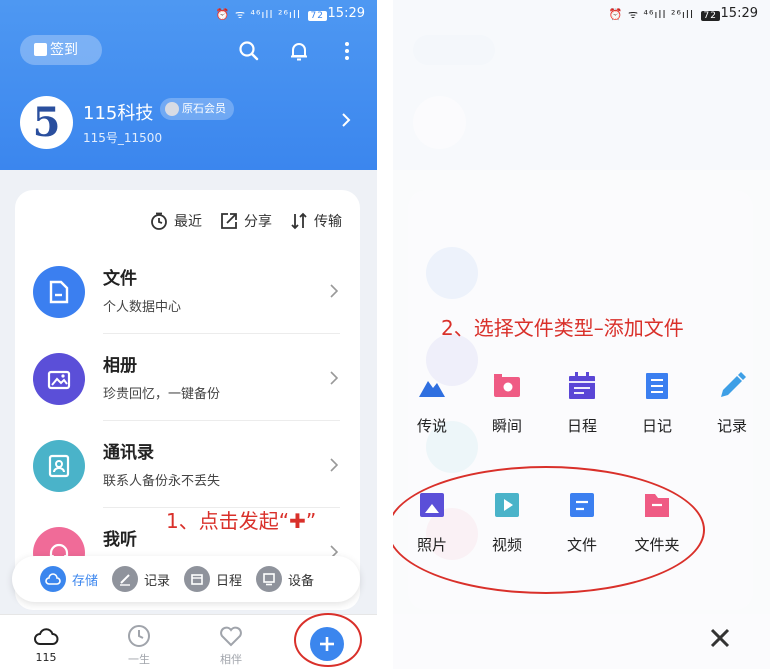  Describe the element at coordinates (120, 540) in the screenshot. I see `list-item-title: 我听` at that location.